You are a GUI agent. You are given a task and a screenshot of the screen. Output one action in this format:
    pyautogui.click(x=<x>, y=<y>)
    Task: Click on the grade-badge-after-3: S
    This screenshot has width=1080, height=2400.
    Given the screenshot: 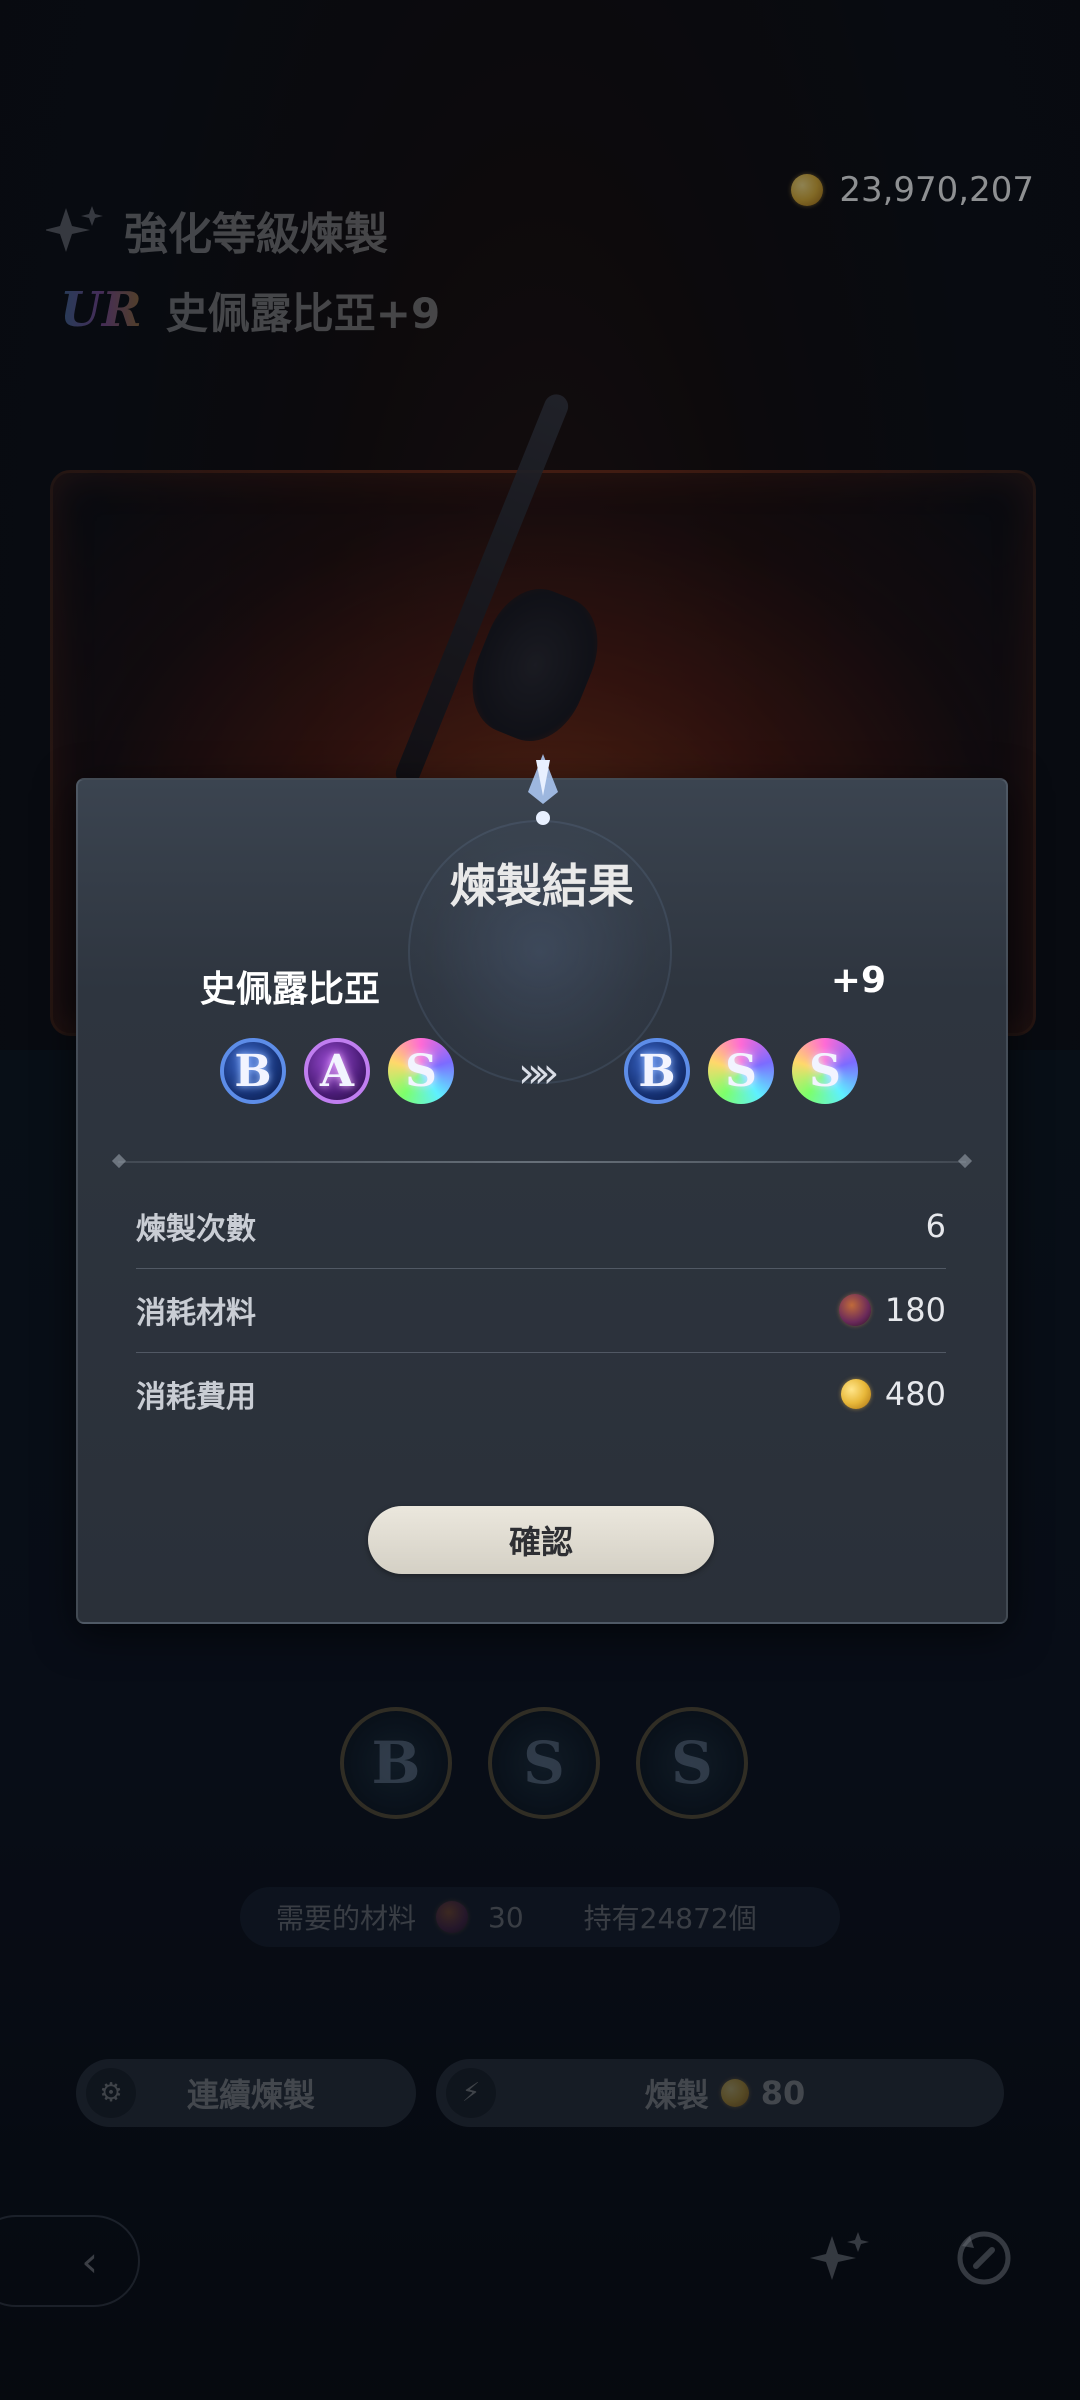 What is the action you would take?
    pyautogui.click(x=825, y=1071)
    